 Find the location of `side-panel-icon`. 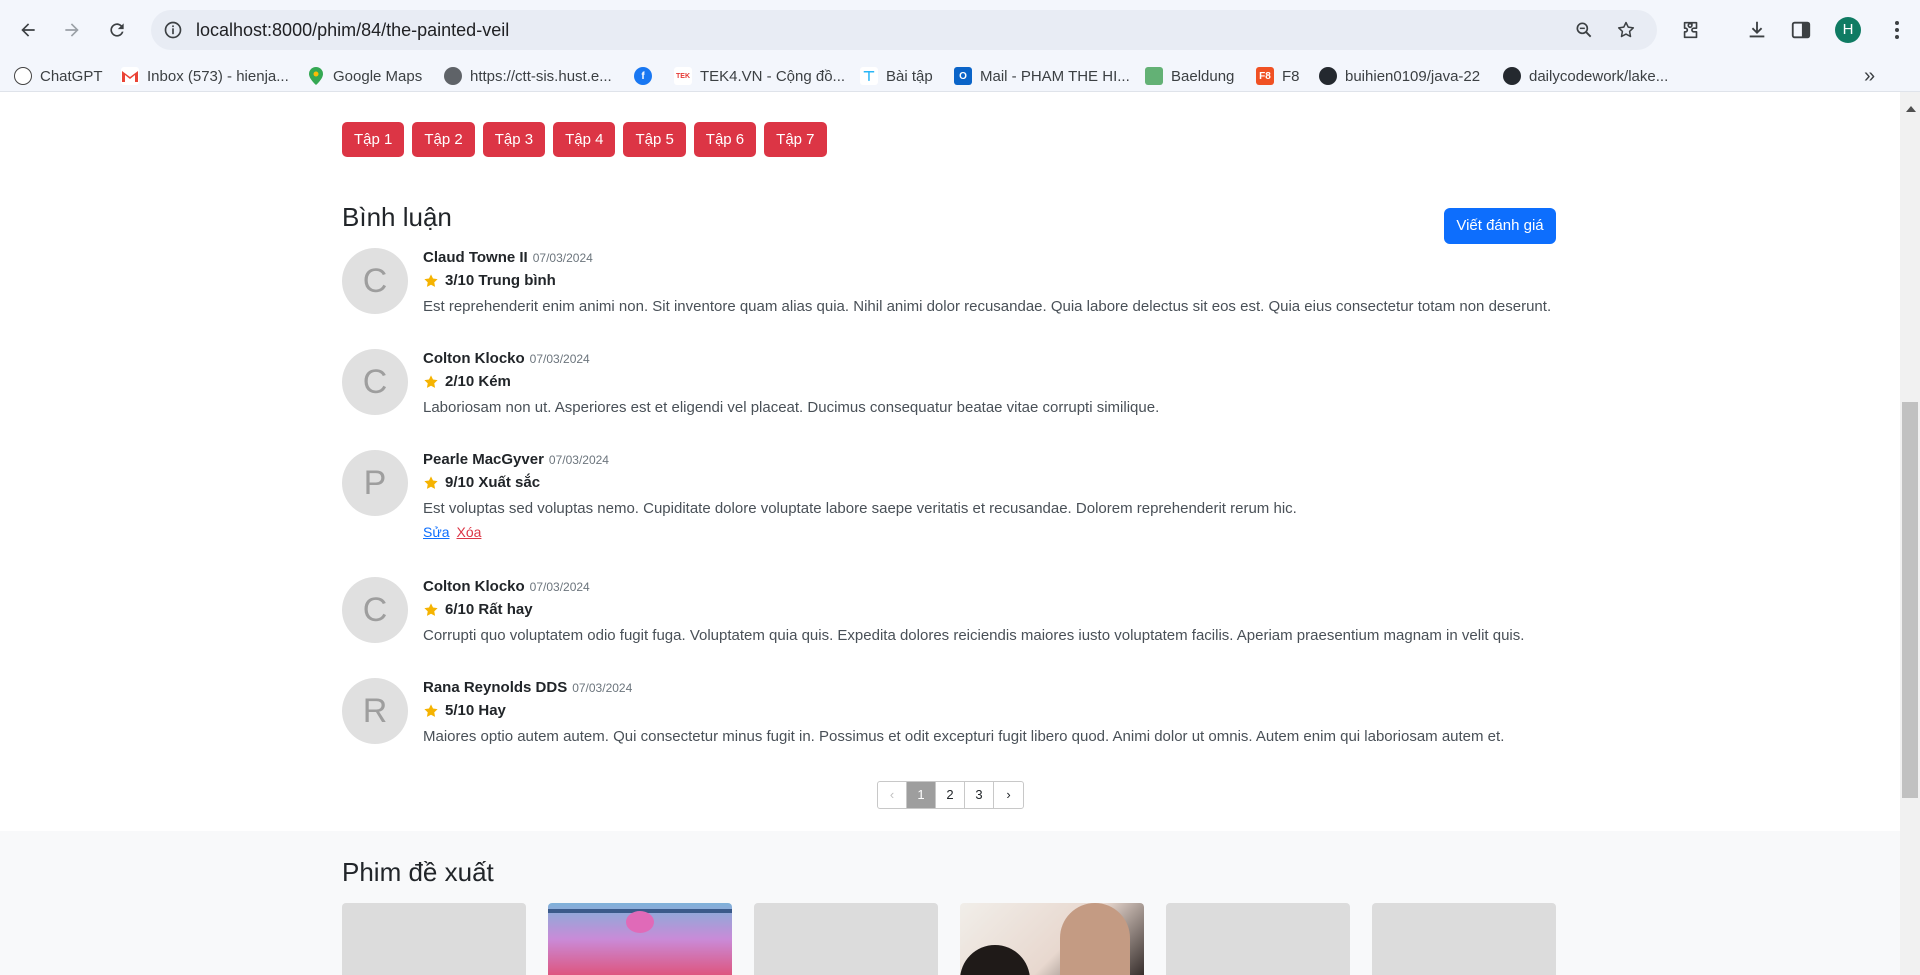

side-panel-icon is located at coordinates (1801, 30).